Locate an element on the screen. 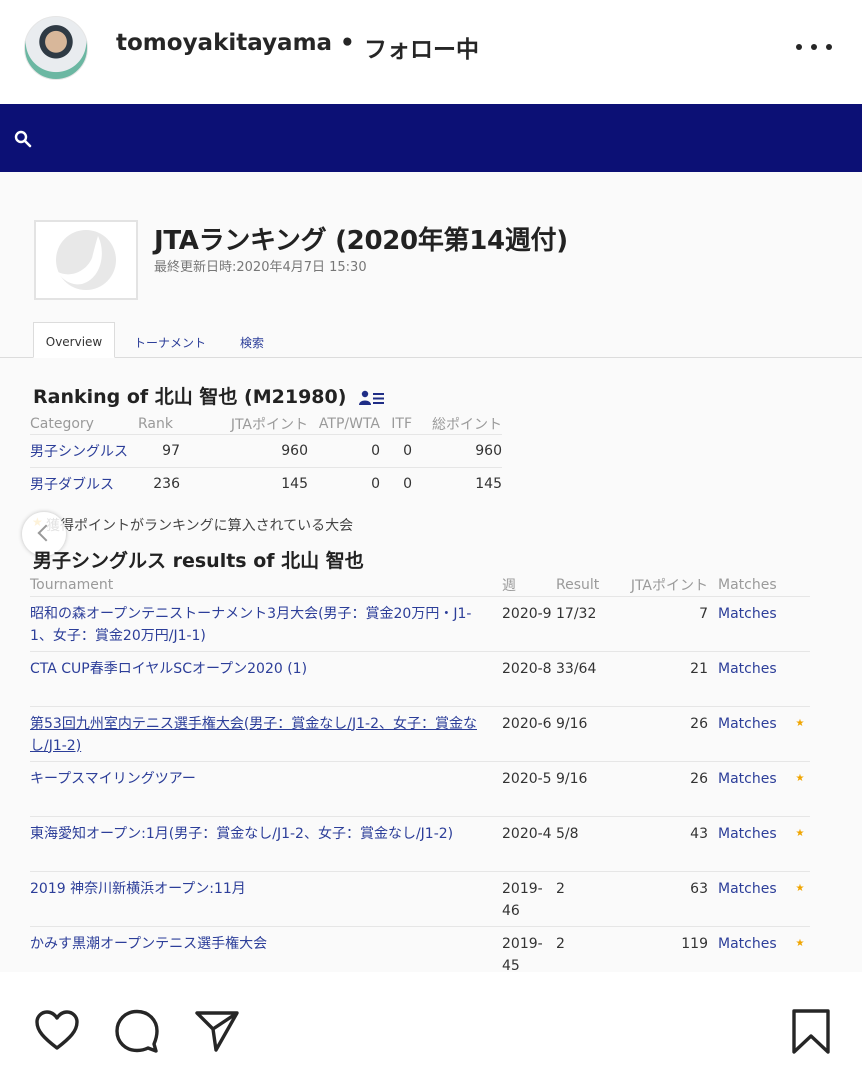 This screenshot has height=1071, width=862. col-result: Result is located at coordinates (578, 584).